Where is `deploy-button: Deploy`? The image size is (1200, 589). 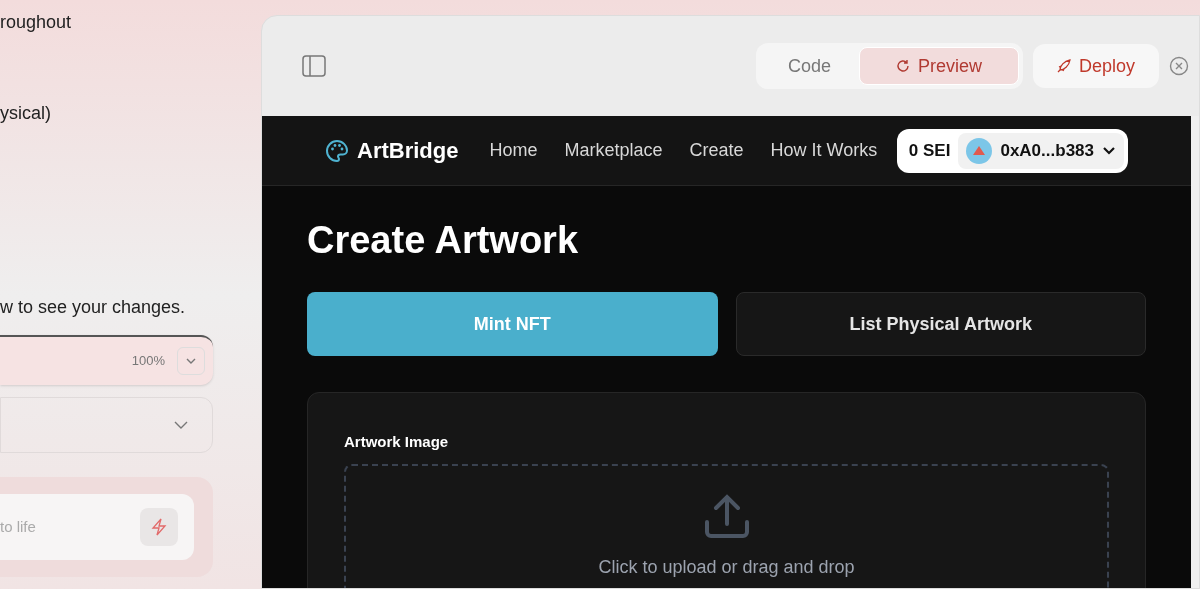 deploy-button: Deploy is located at coordinates (1095, 66).